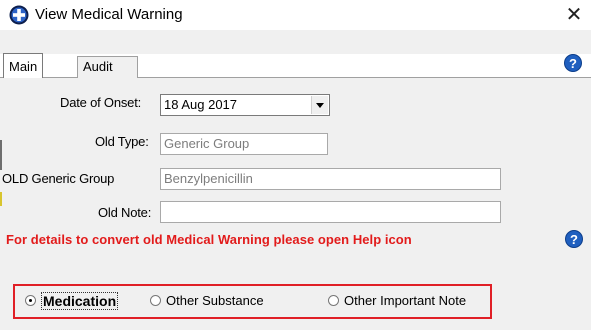 This screenshot has height=330, width=591. I want to click on date-of-onset-label: Date of Onset:, so click(101, 102).